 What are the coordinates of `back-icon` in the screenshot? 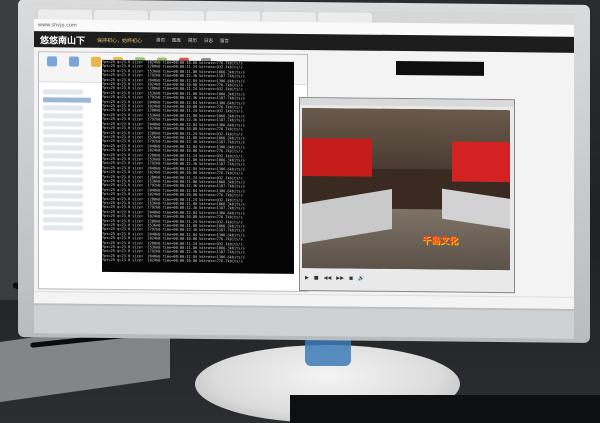 It's located at (52, 61).